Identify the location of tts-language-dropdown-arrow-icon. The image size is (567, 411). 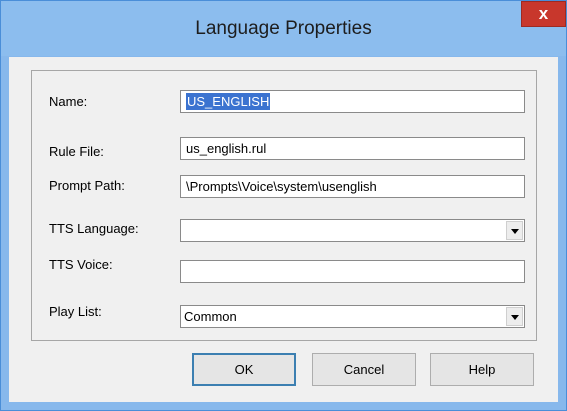
(514, 230).